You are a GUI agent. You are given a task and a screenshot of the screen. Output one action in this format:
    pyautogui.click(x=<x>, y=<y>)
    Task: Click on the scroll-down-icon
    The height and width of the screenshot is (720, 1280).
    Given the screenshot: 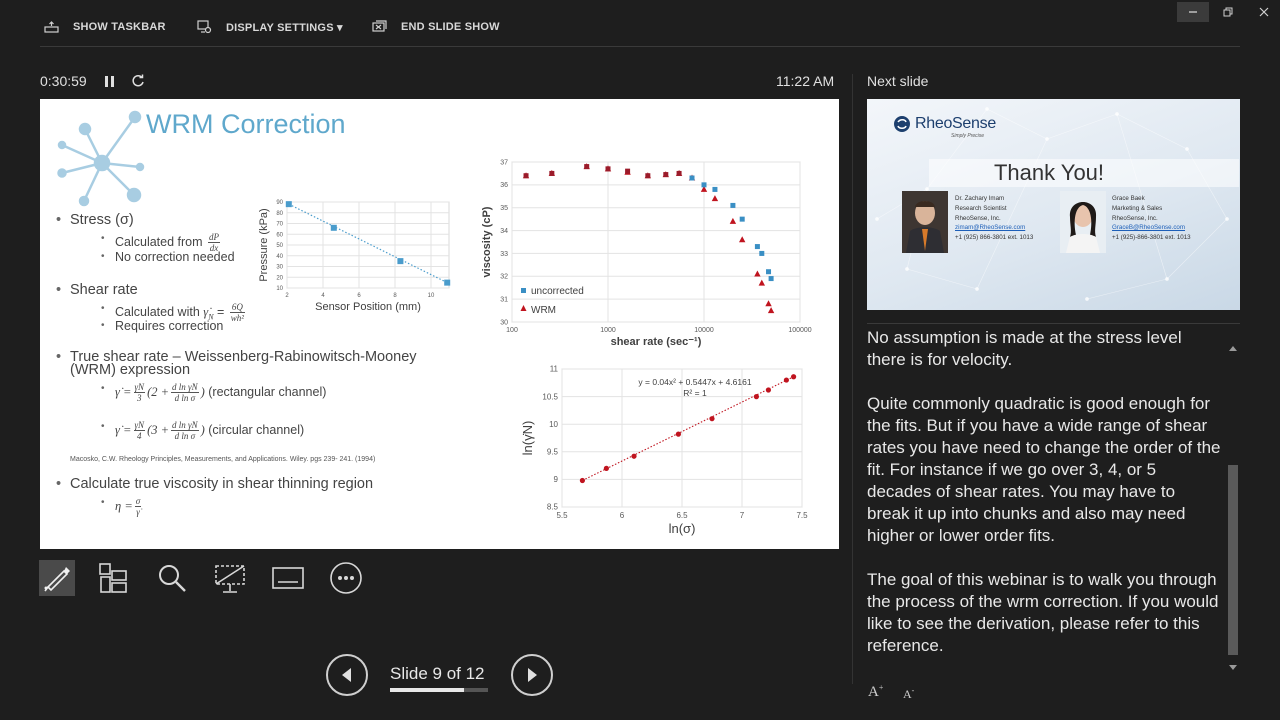 What is the action you would take?
    pyautogui.click(x=1233, y=667)
    